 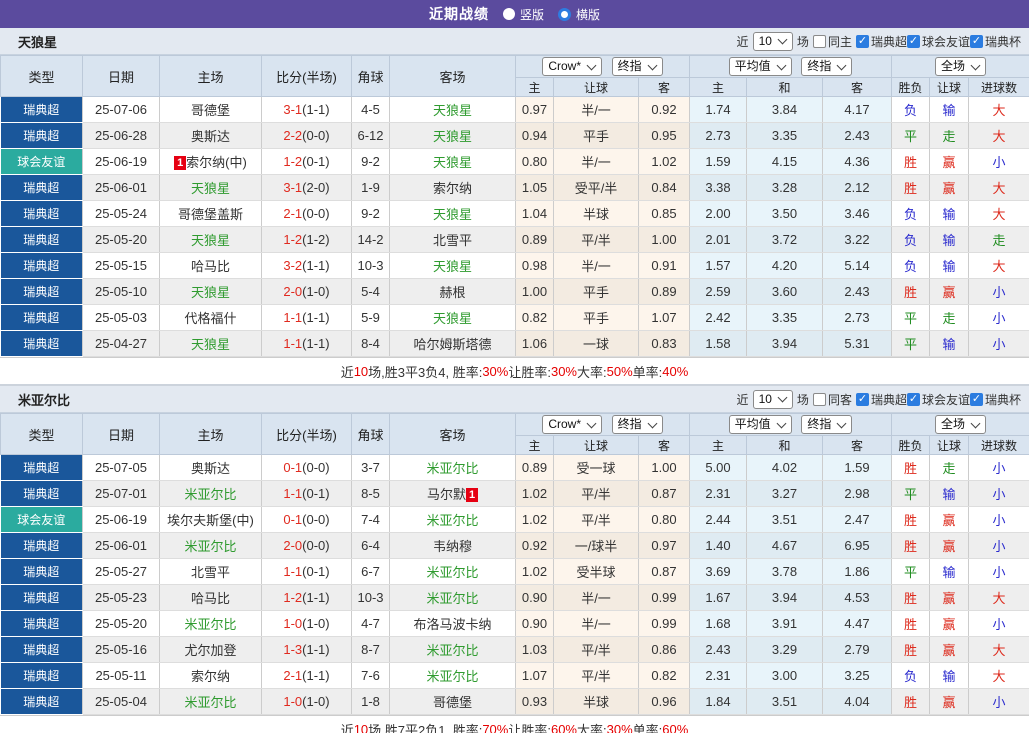 I want to click on radio-vertical-layout: 竖版, so click(x=523, y=14).